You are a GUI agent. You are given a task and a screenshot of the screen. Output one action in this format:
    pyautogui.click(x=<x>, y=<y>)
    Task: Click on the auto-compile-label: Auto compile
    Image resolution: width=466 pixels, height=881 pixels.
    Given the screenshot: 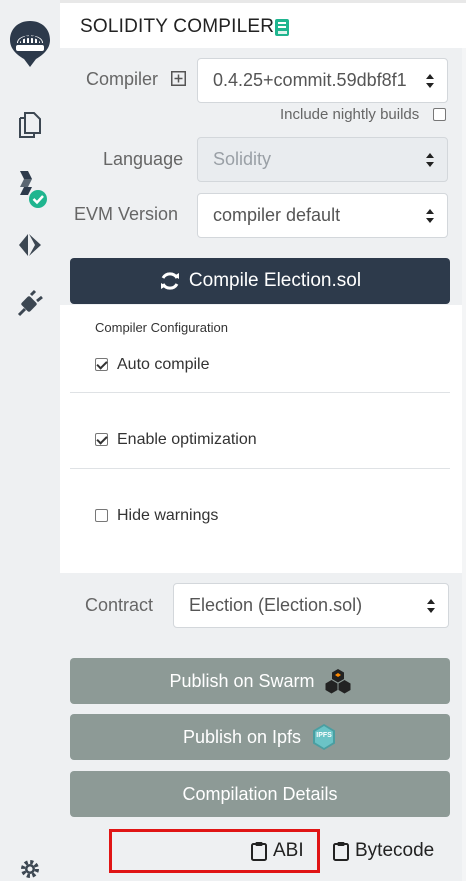 What is the action you would take?
    pyautogui.click(x=163, y=364)
    